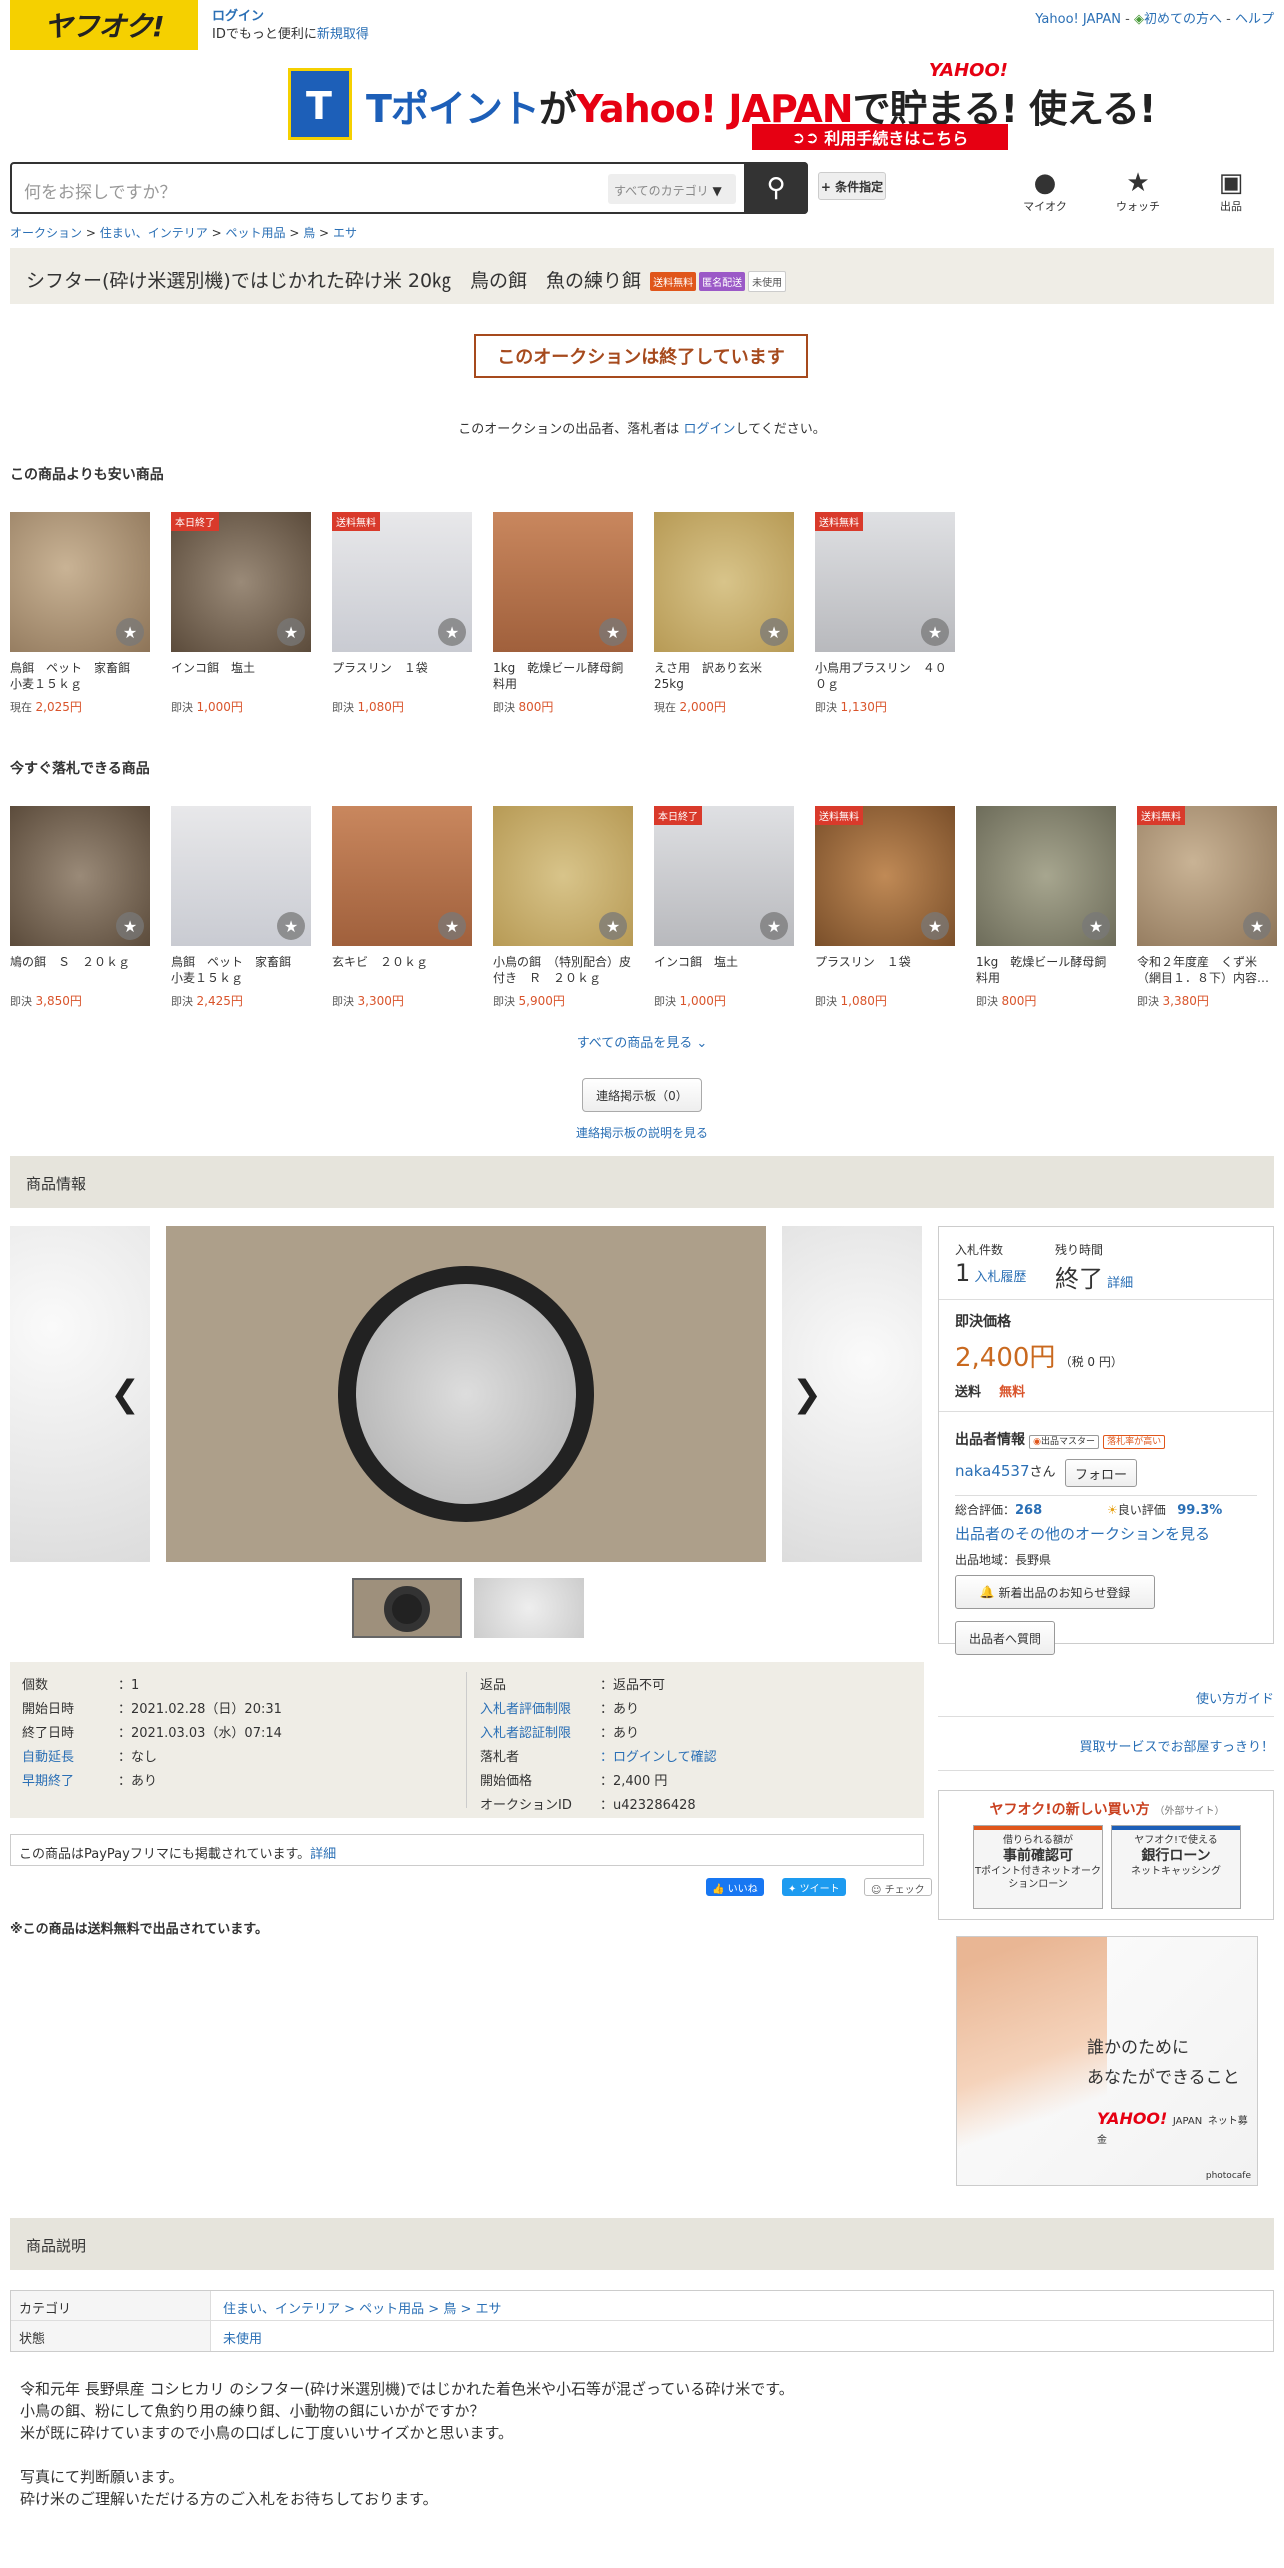 This screenshot has height=2568, width=1284. Describe the element at coordinates (724, 613) in the screenshot. I see `product-card: ★ えさ用 訳あり玄米 25kg 現在 2,000円` at that location.